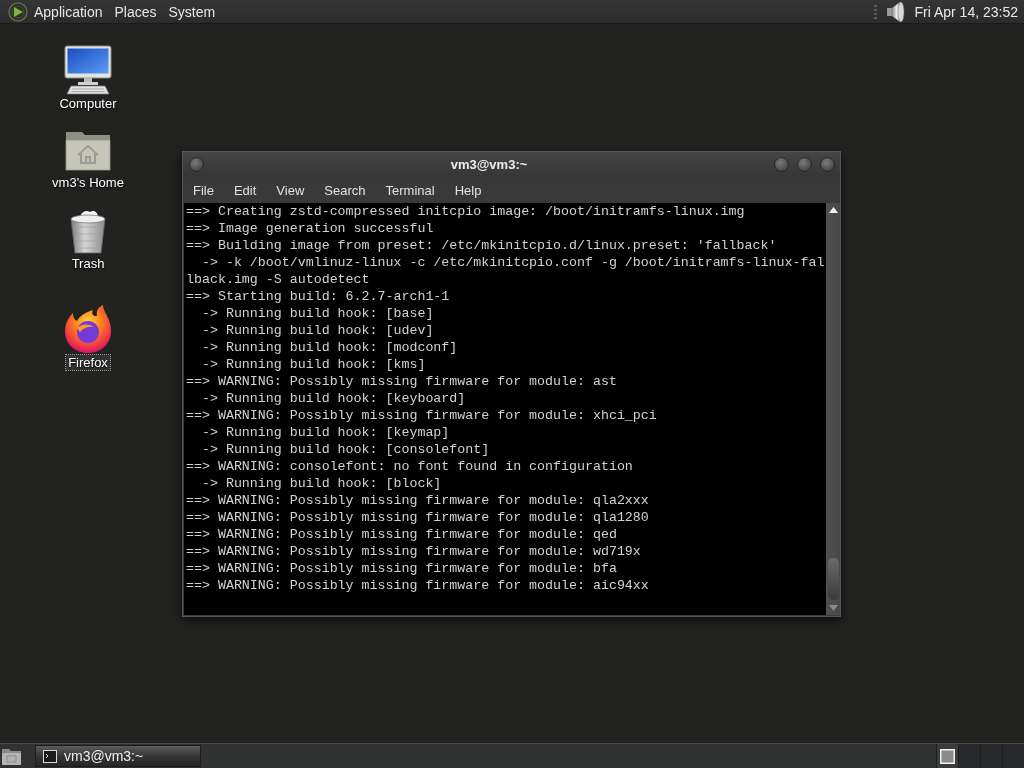  I want to click on panel-menu: System, so click(192, 11).